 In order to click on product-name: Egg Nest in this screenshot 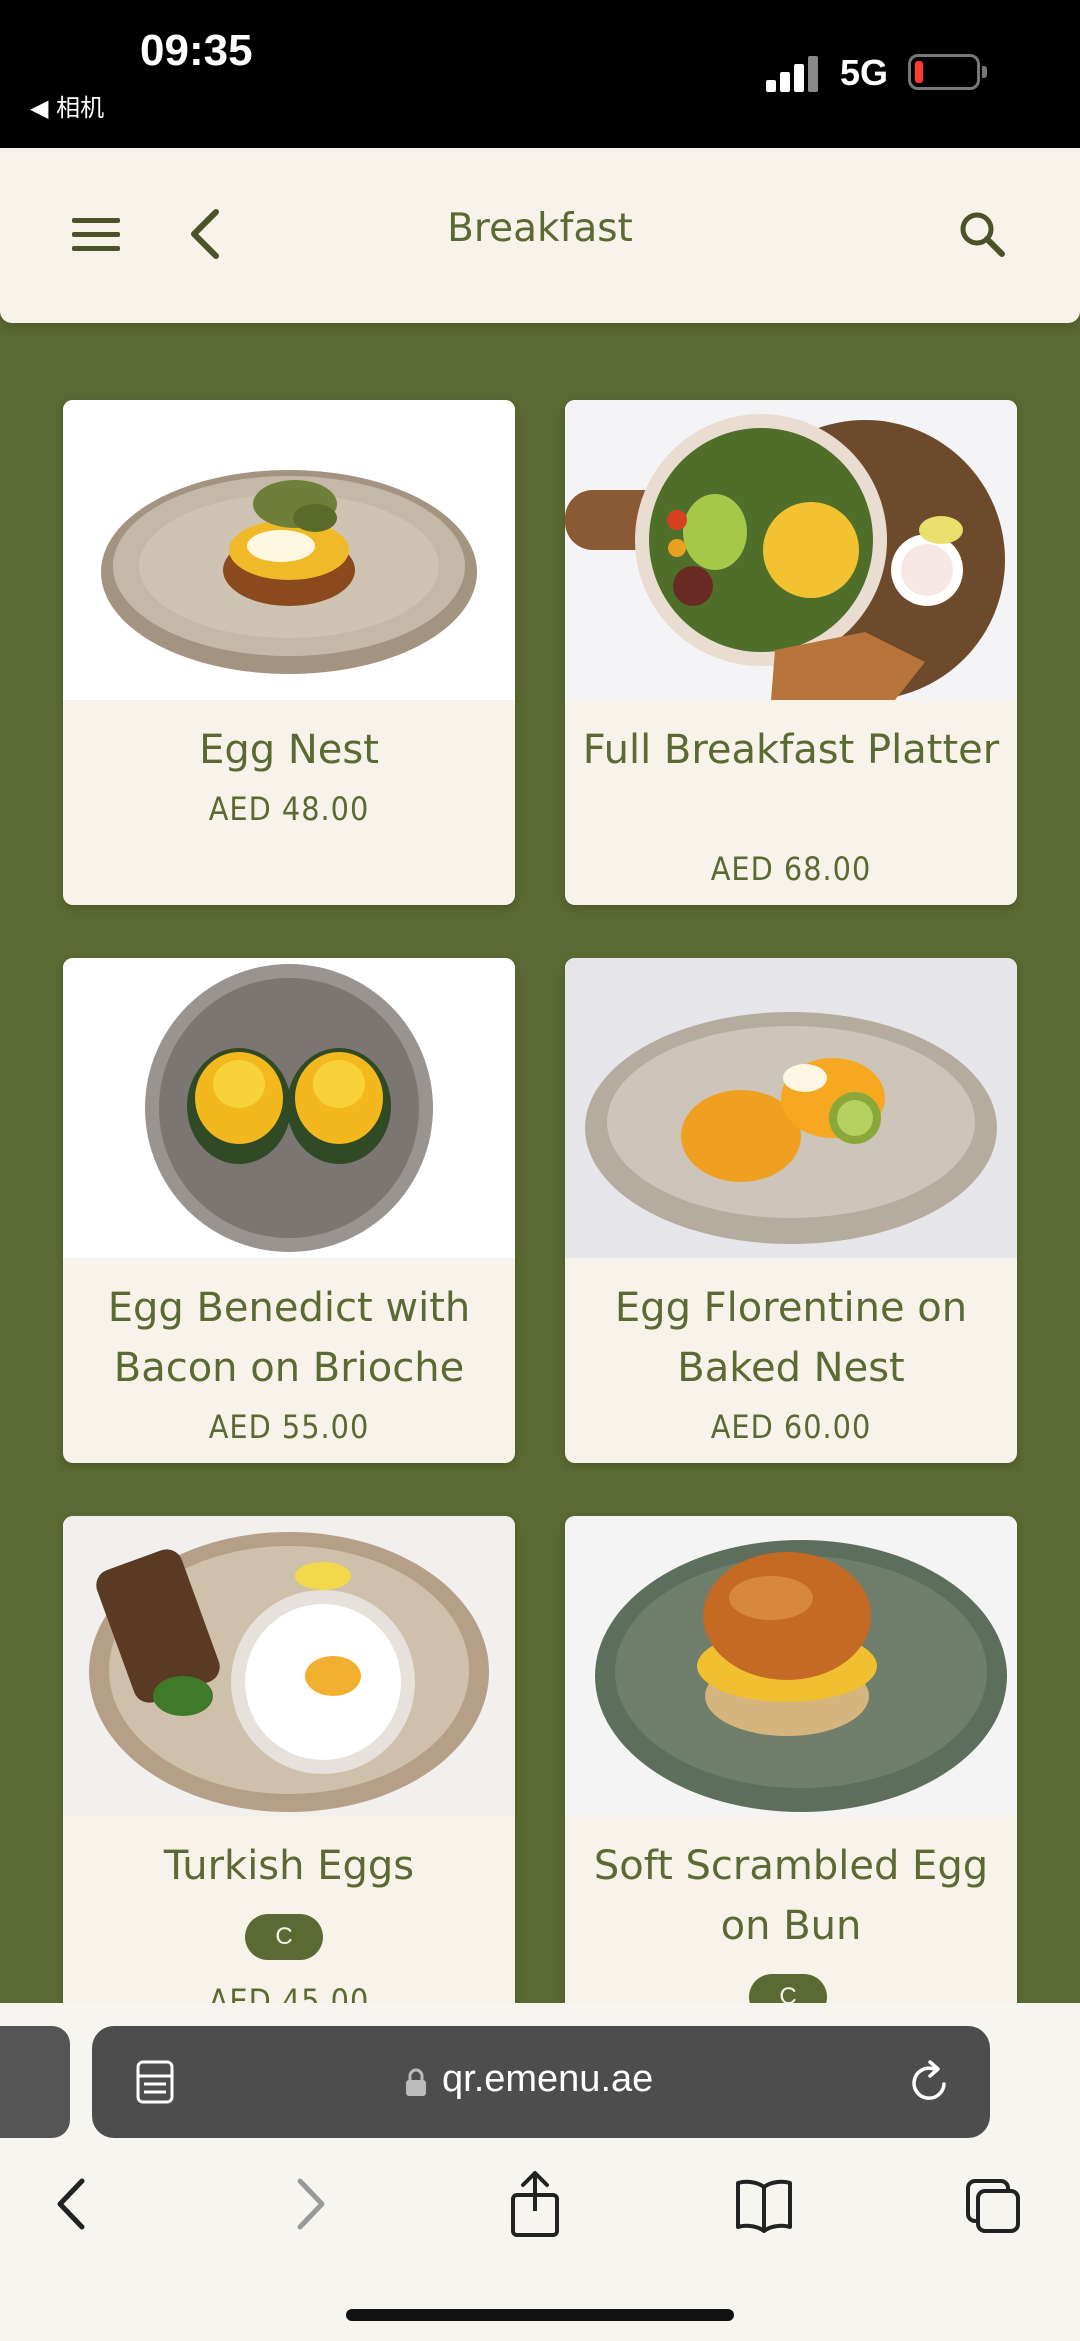, I will do `click(289, 750)`.